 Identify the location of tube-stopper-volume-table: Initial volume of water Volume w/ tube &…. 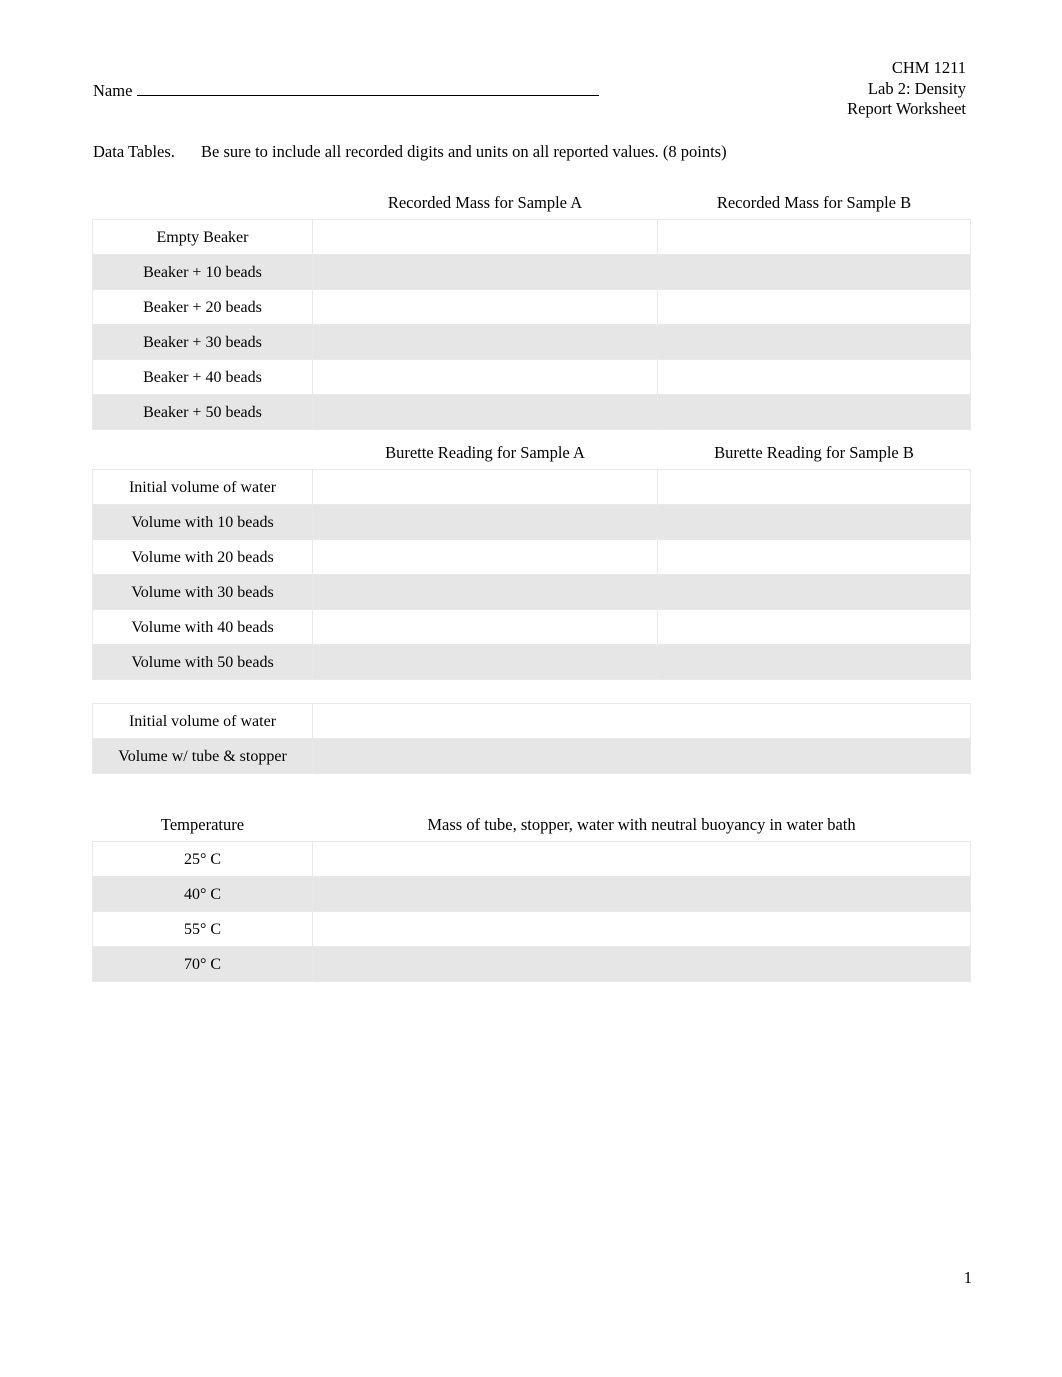
(531, 738).